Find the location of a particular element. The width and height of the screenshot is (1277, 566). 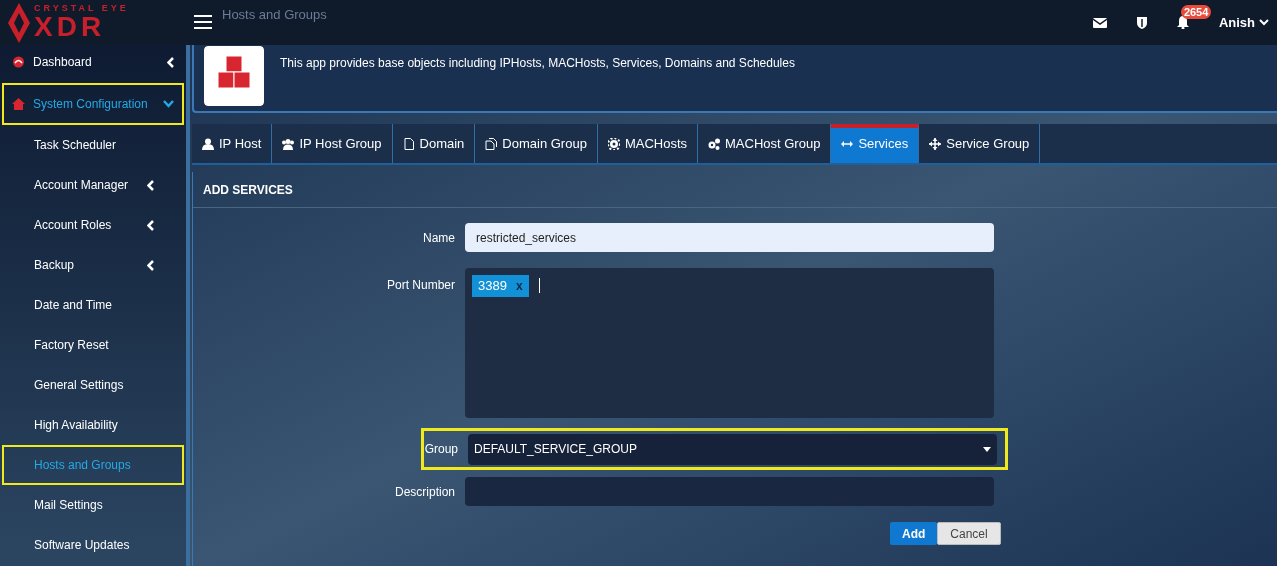

remove-tag-button: x is located at coordinates (519, 286).